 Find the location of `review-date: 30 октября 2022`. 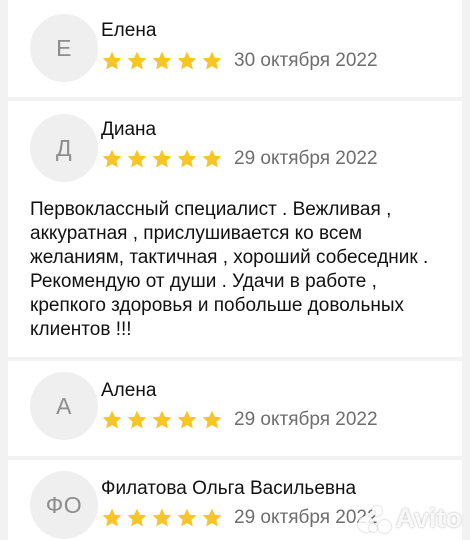

review-date: 30 октября 2022 is located at coordinates (306, 60).